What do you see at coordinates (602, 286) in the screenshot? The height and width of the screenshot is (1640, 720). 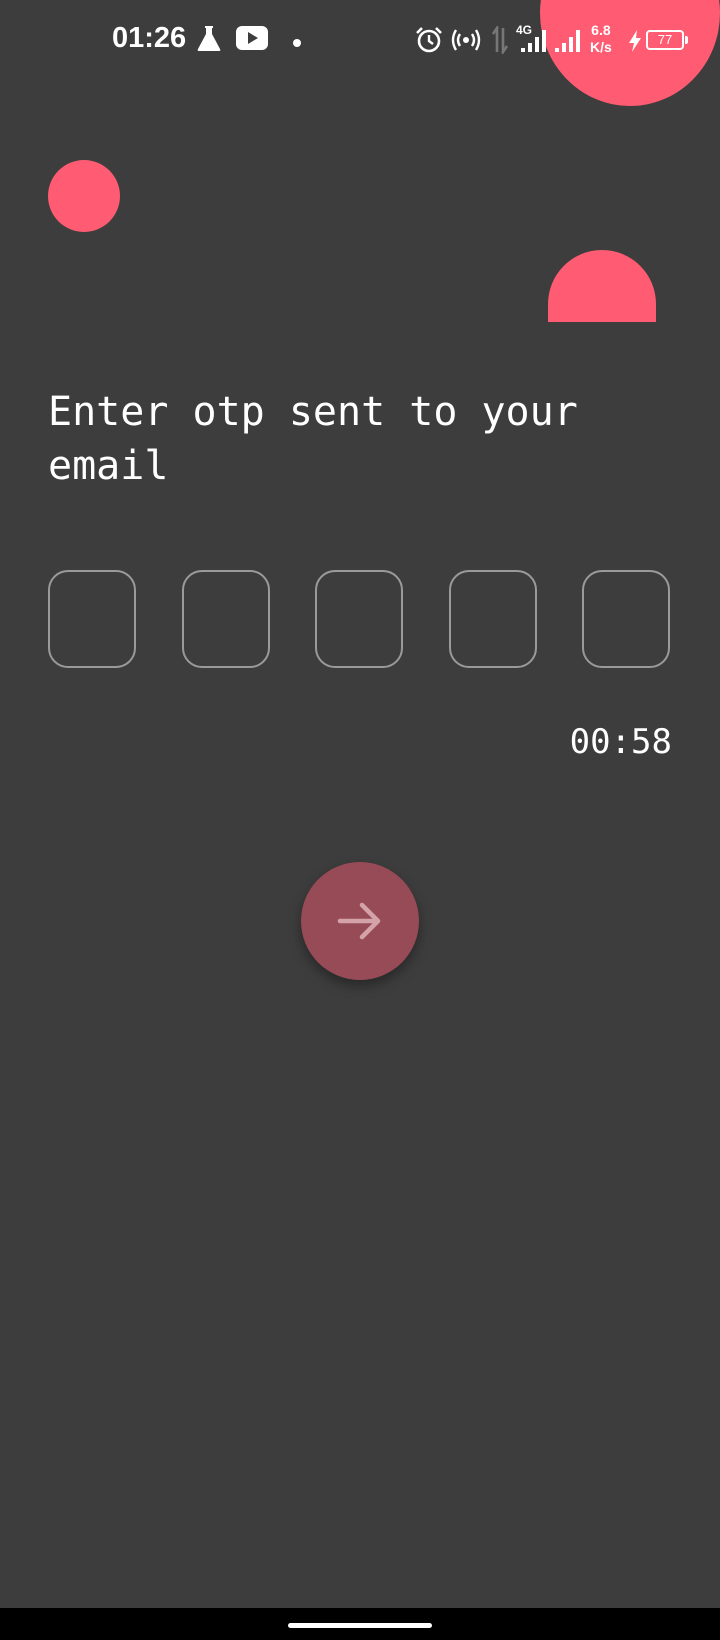 I see `decorative-half-circle` at bounding box center [602, 286].